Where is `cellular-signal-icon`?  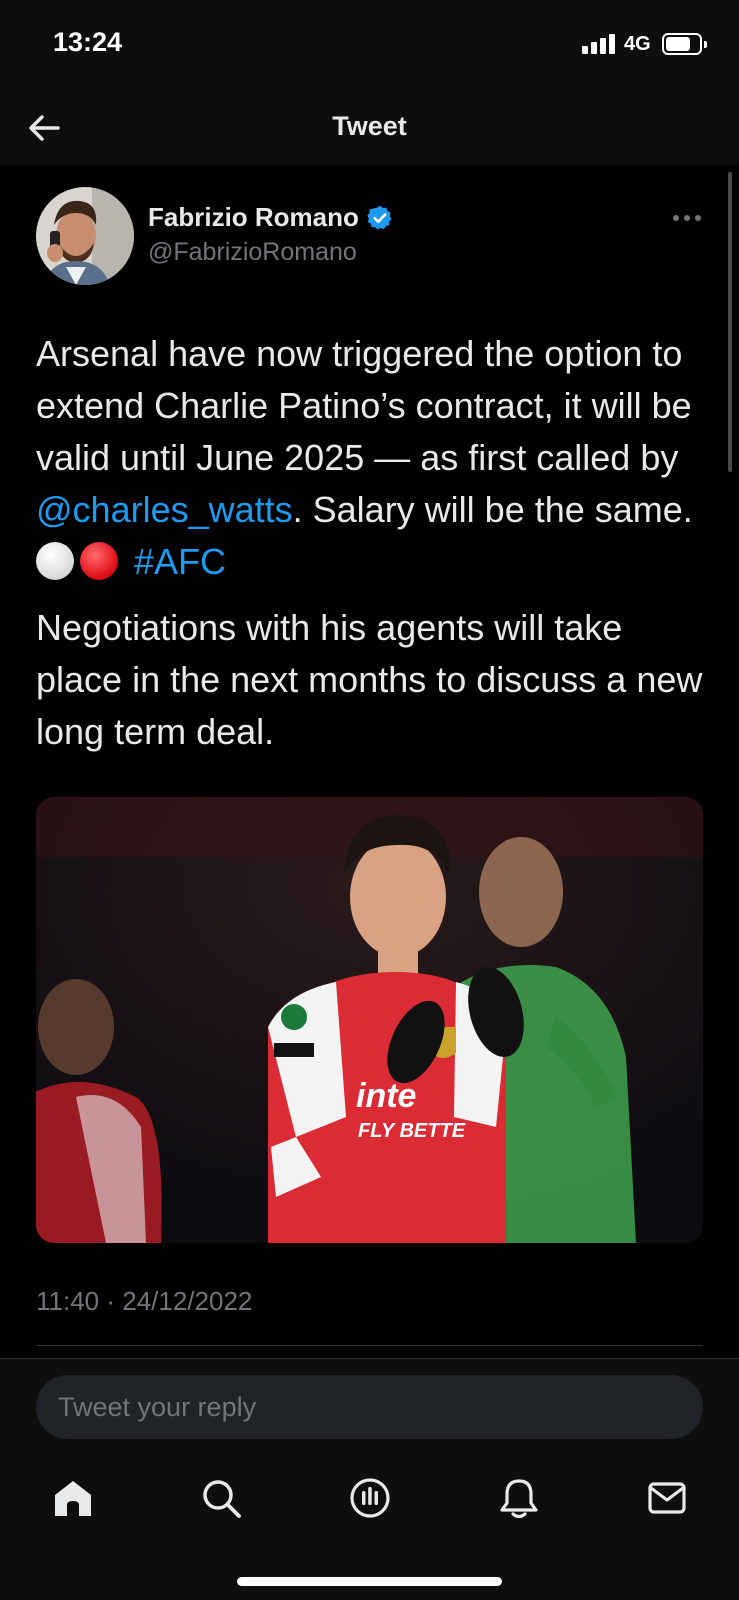
cellular-signal-icon is located at coordinates (600, 44).